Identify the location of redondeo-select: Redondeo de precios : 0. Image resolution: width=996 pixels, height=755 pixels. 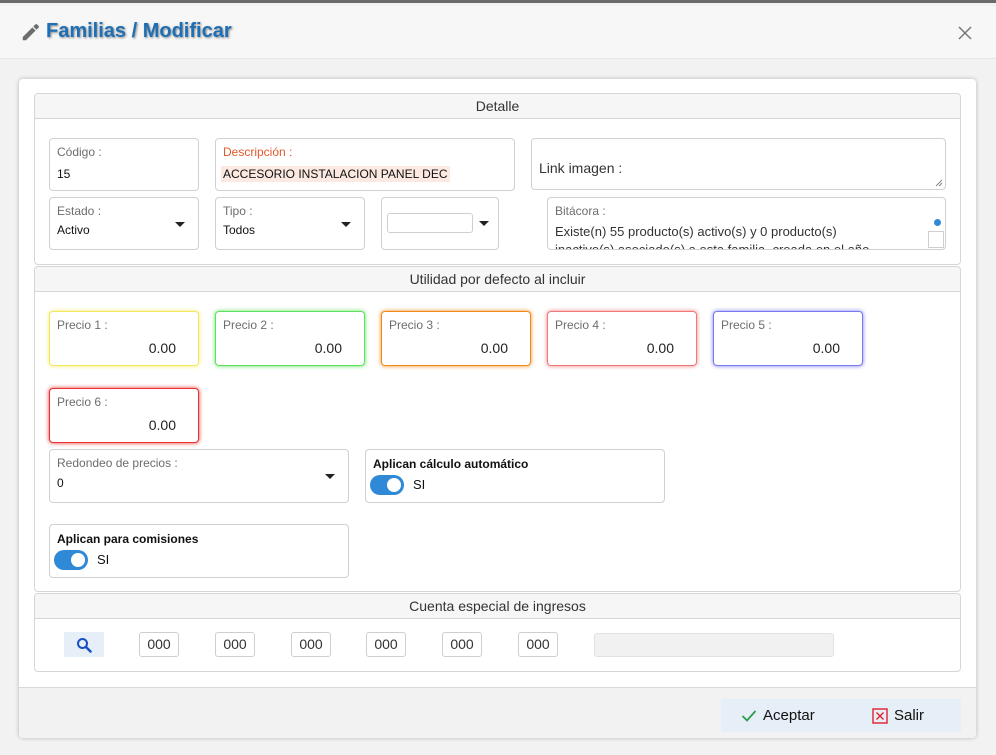
(199, 476).